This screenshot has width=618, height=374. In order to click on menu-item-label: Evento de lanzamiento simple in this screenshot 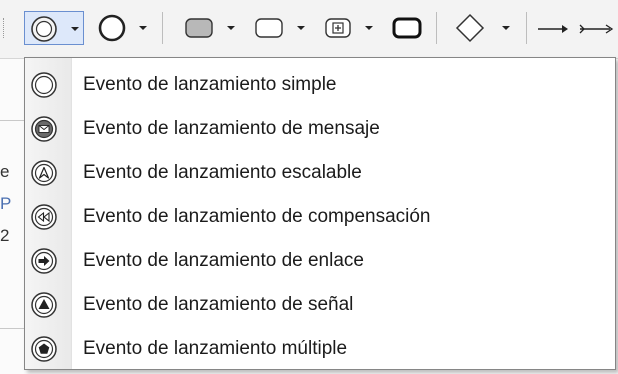, I will do `click(210, 84)`.